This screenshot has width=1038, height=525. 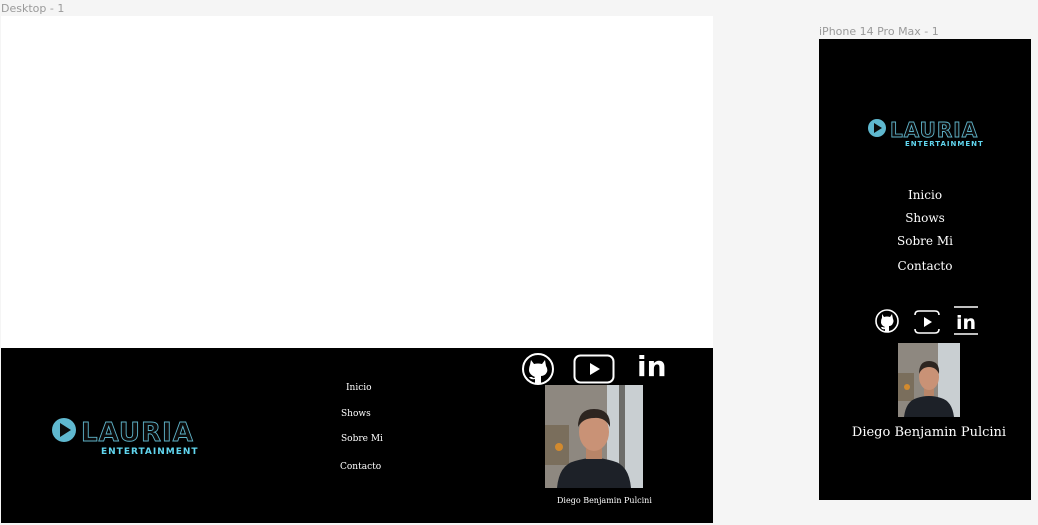 What do you see at coordinates (929, 380) in the screenshot?
I see `profile-photo-mobile` at bounding box center [929, 380].